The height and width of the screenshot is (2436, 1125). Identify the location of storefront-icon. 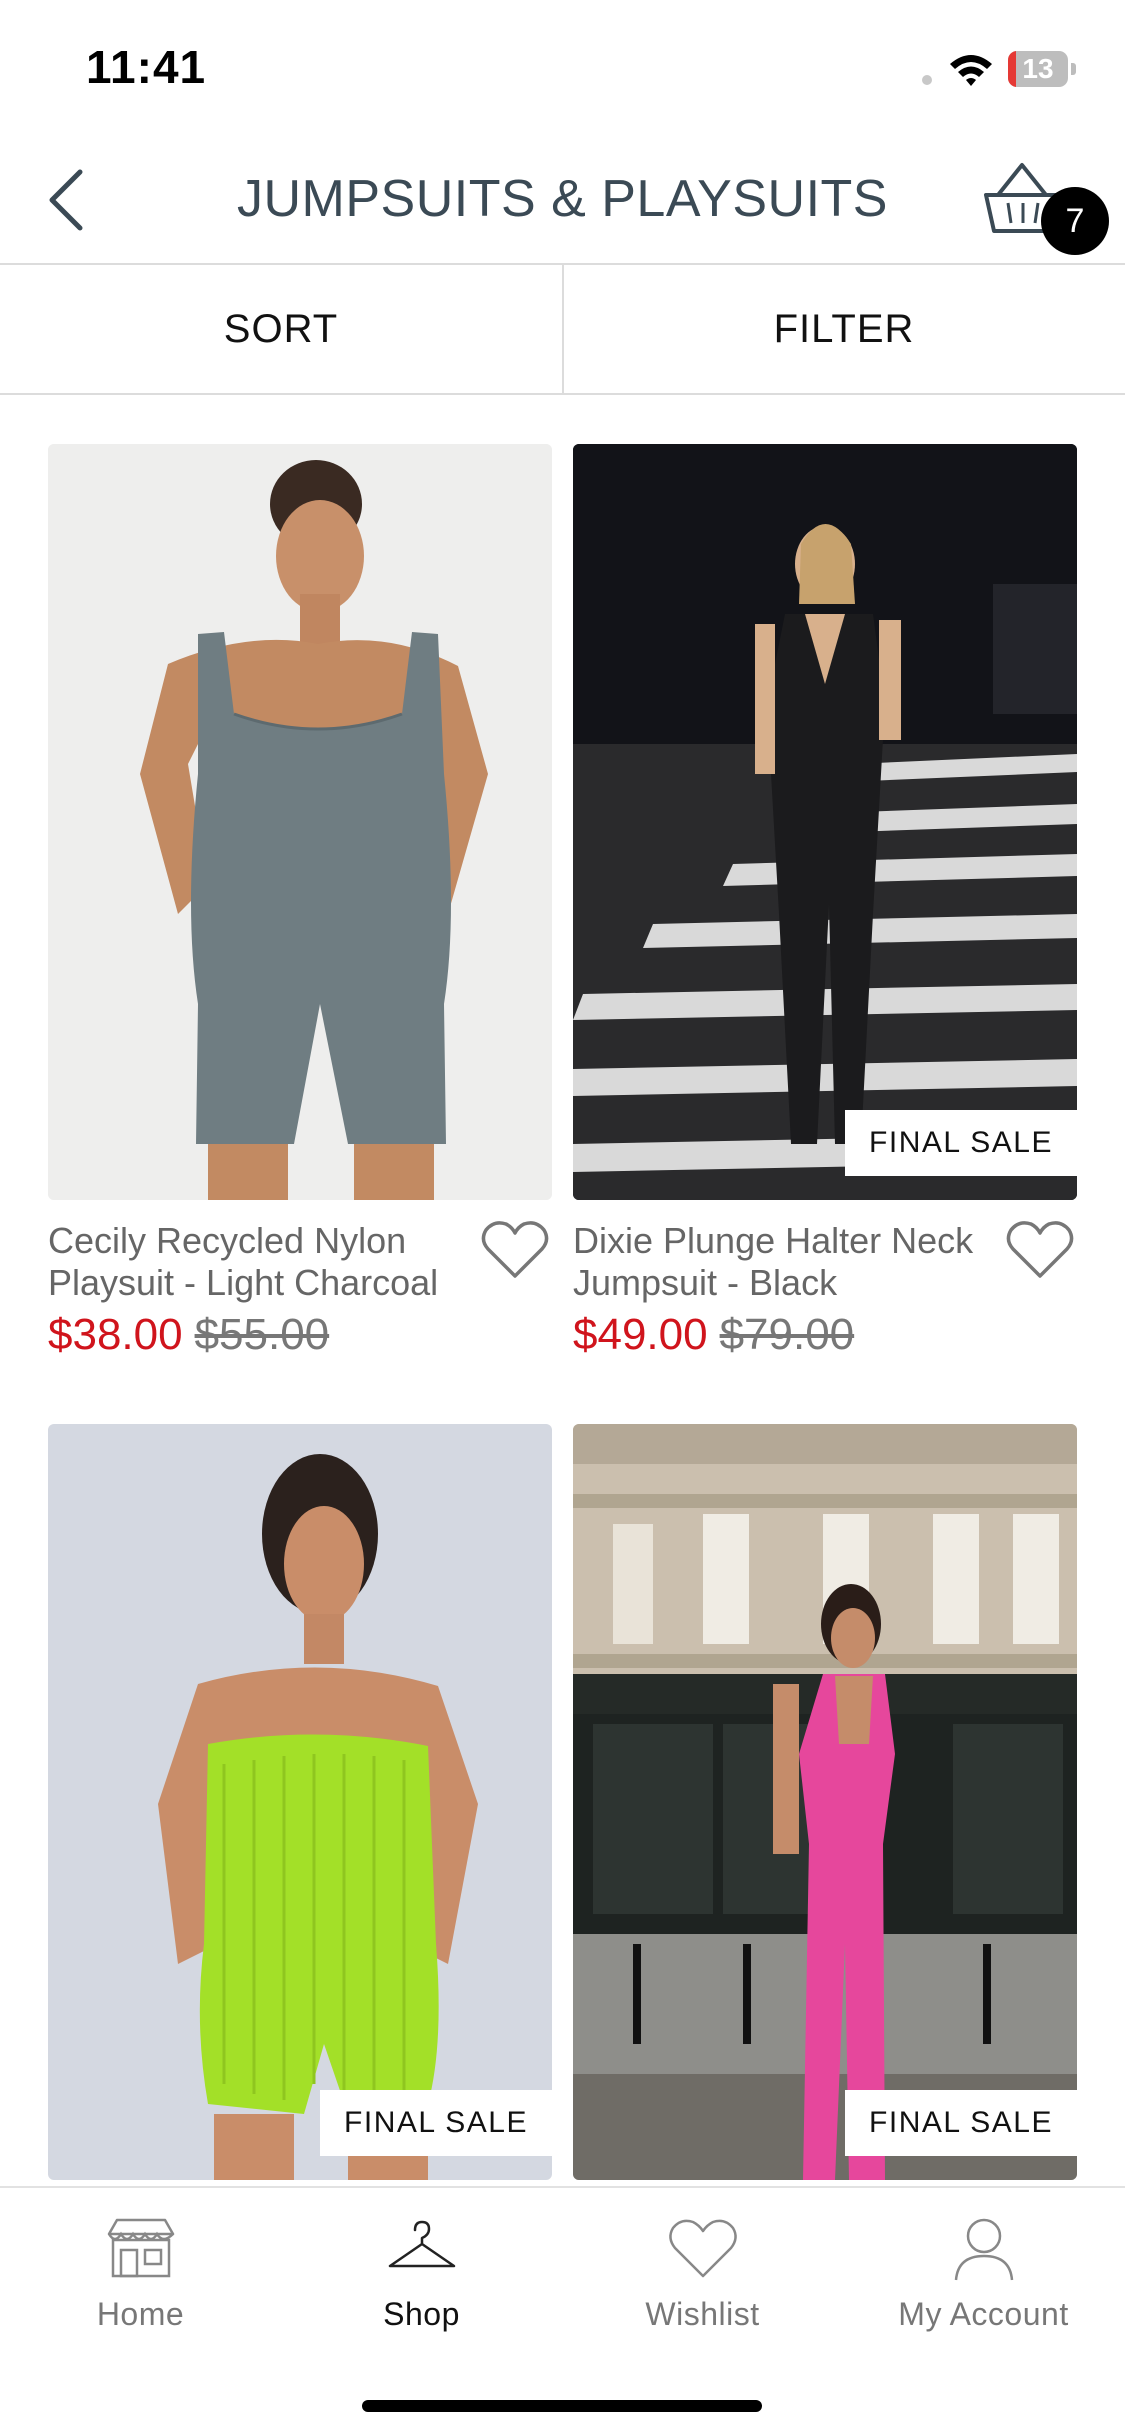
(140, 2248).